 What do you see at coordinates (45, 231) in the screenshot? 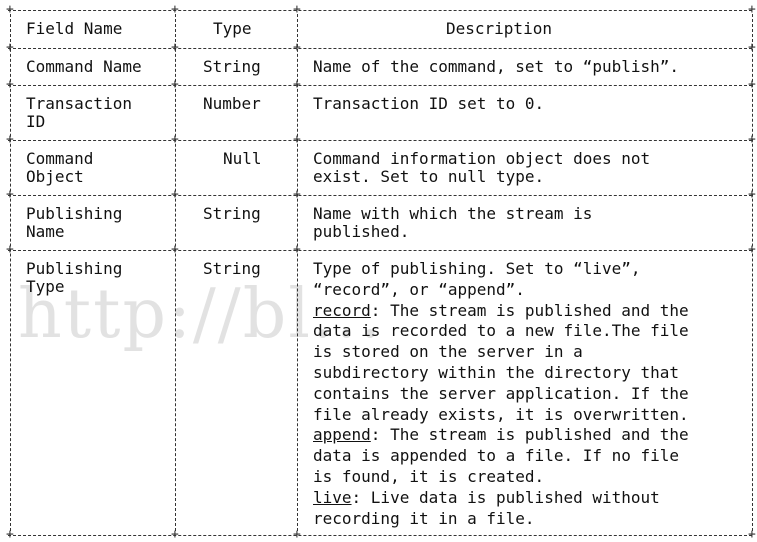
I see `field-name-cell: Name` at bounding box center [45, 231].